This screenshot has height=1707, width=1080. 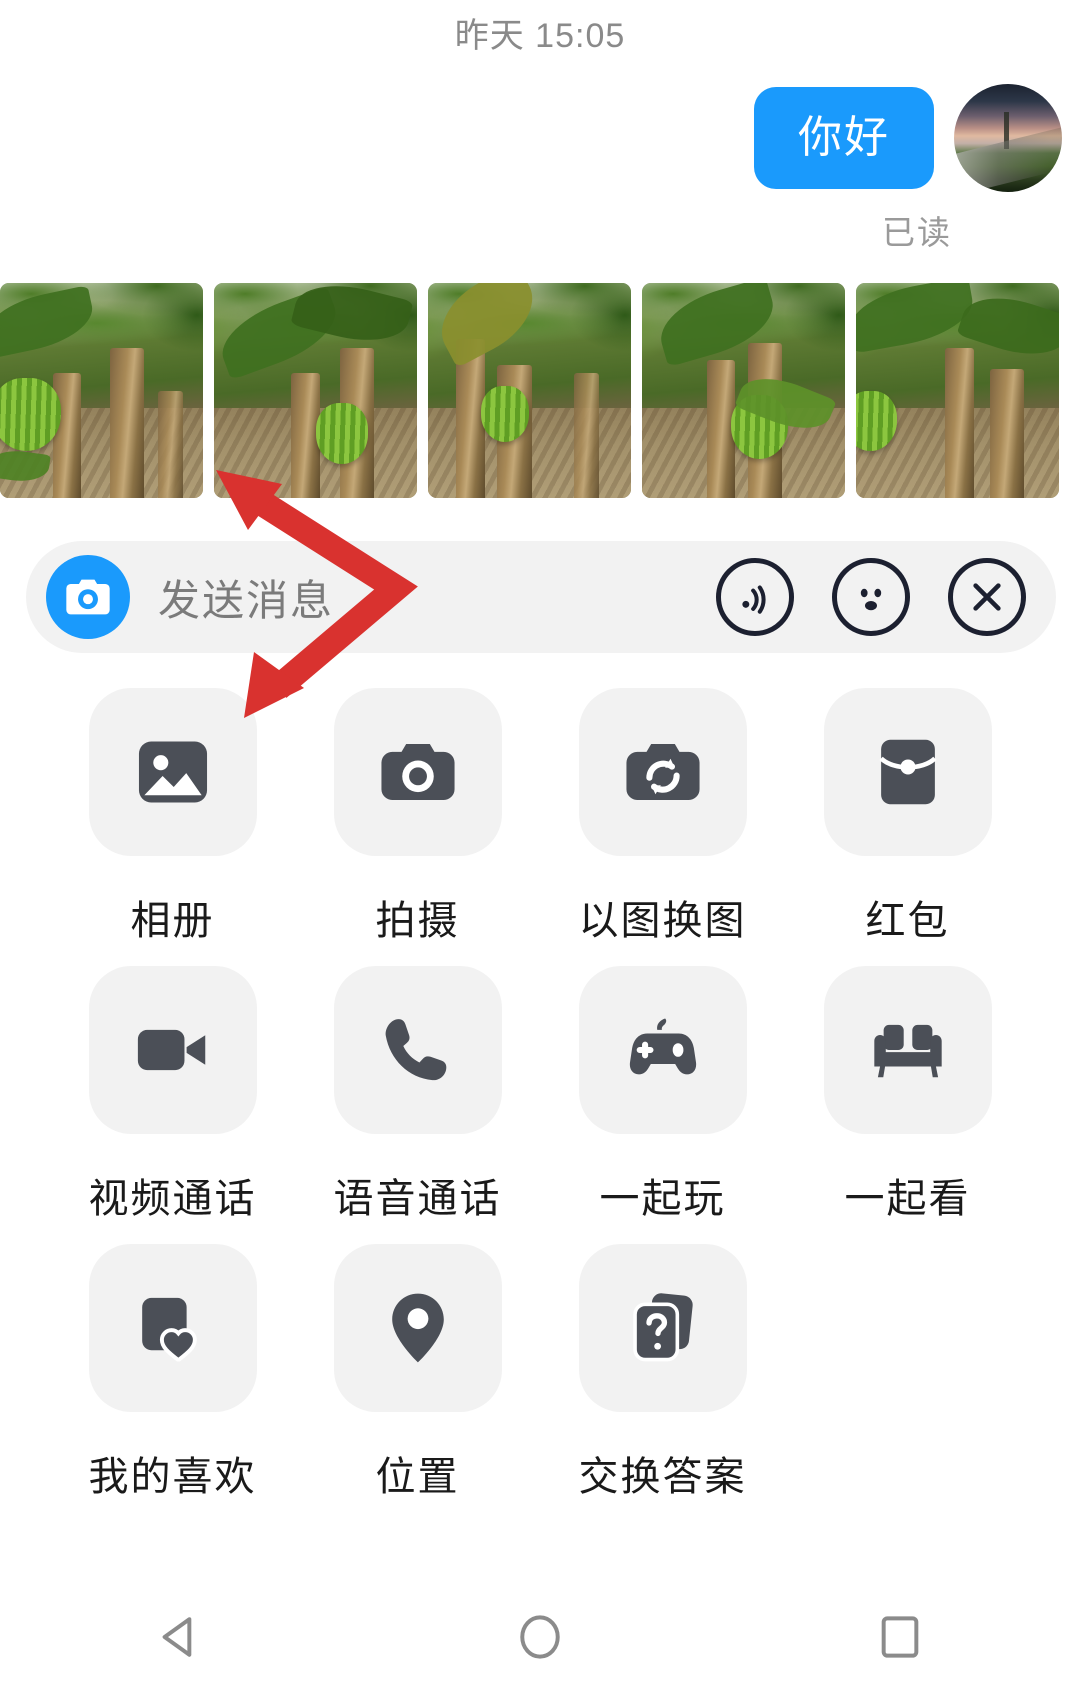 I want to click on read-status: 已读, so click(x=917, y=232).